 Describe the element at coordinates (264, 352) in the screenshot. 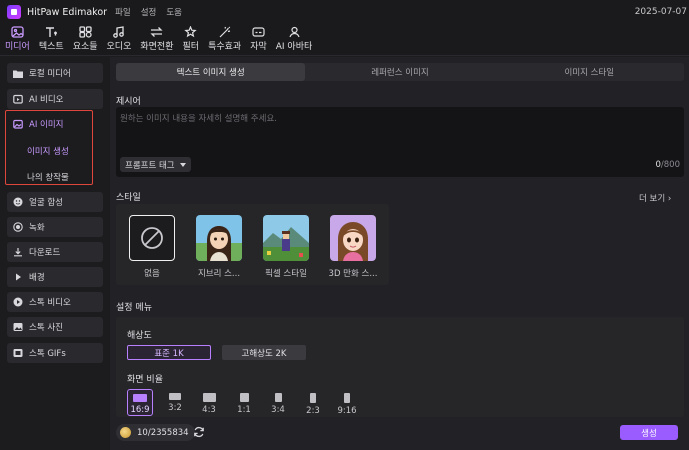

I see `resolution-2k-button: 고해상도 2K` at that location.